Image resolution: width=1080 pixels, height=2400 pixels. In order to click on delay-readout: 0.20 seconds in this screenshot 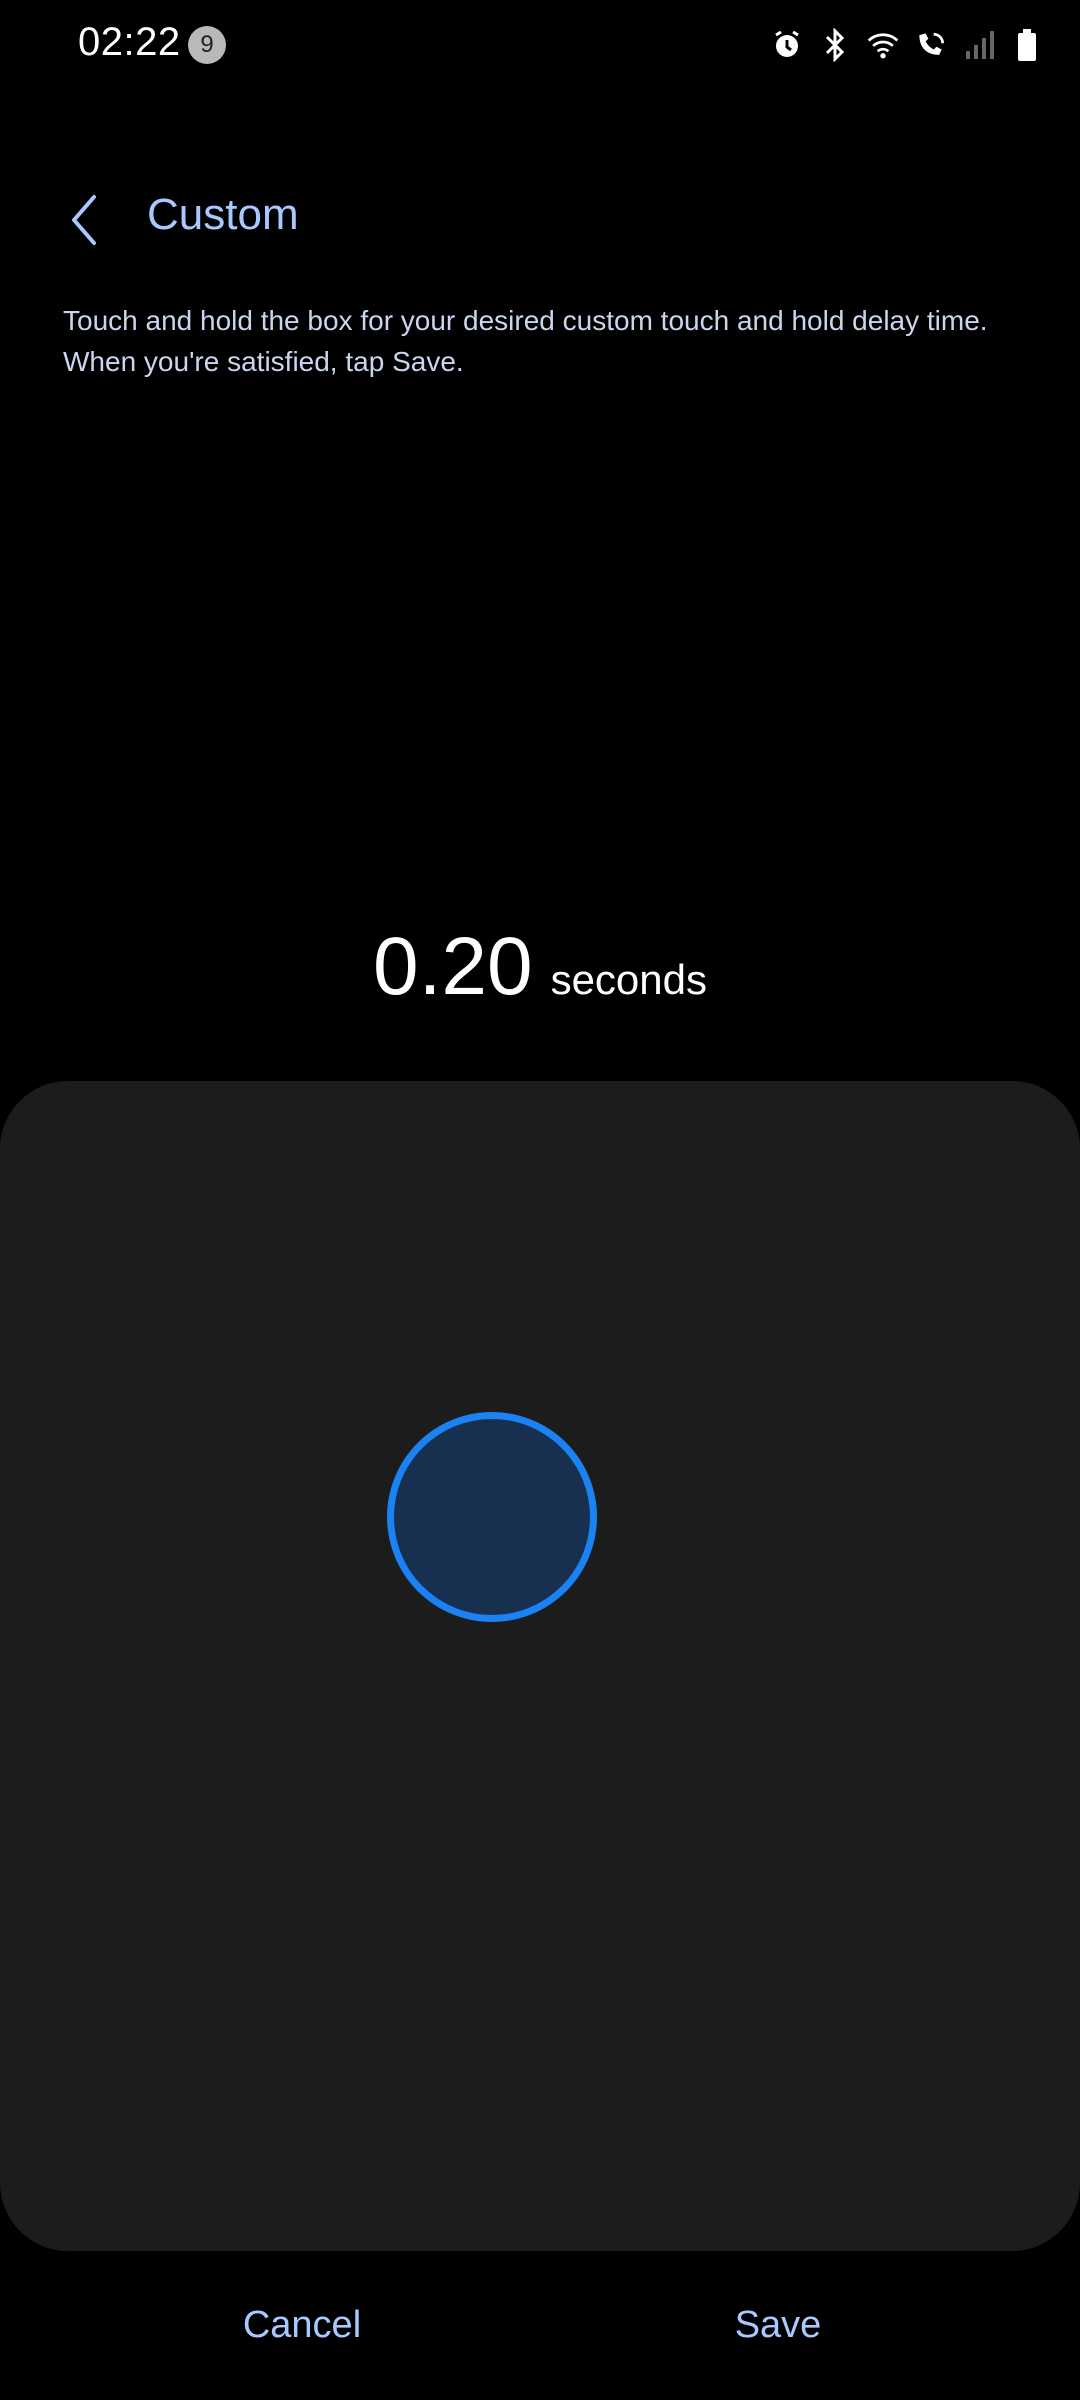, I will do `click(540, 967)`.